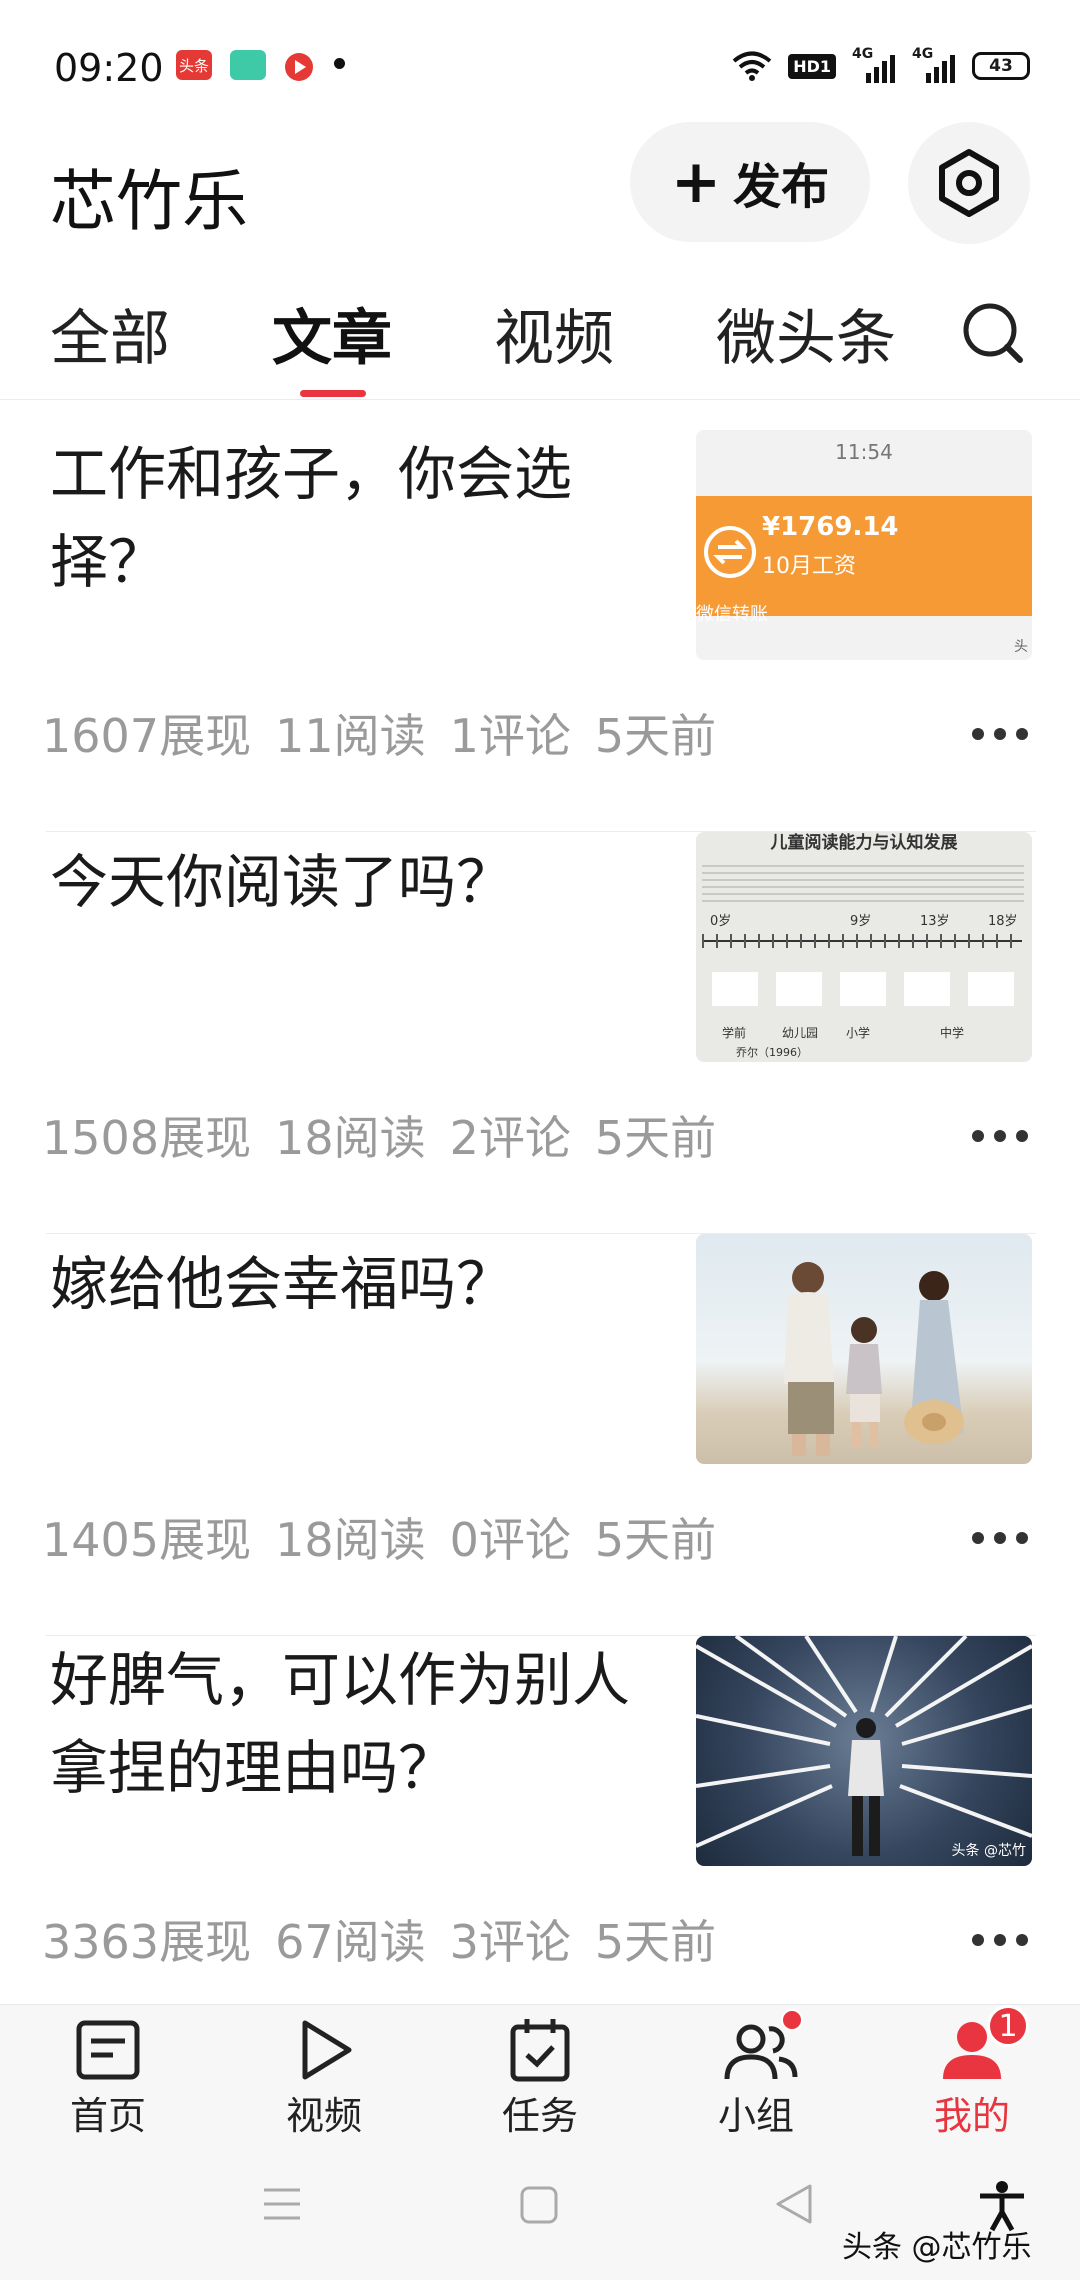 The height and width of the screenshot is (2280, 1080). What do you see at coordinates (1008, 2026) in the screenshot?
I see `profile-badge: 1` at bounding box center [1008, 2026].